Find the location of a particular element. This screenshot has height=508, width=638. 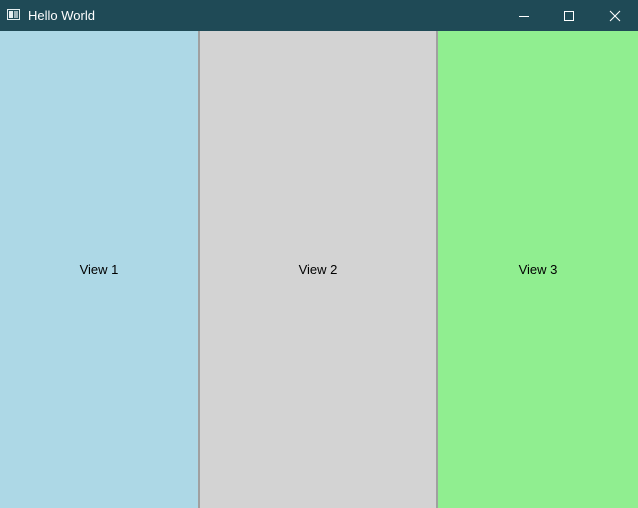

maximize-icon is located at coordinates (569, 15).